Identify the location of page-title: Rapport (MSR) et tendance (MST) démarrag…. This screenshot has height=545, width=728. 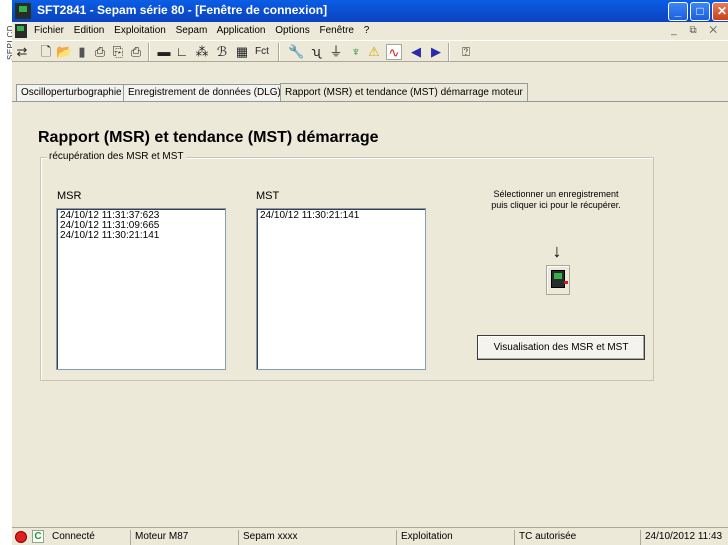
(208, 137).